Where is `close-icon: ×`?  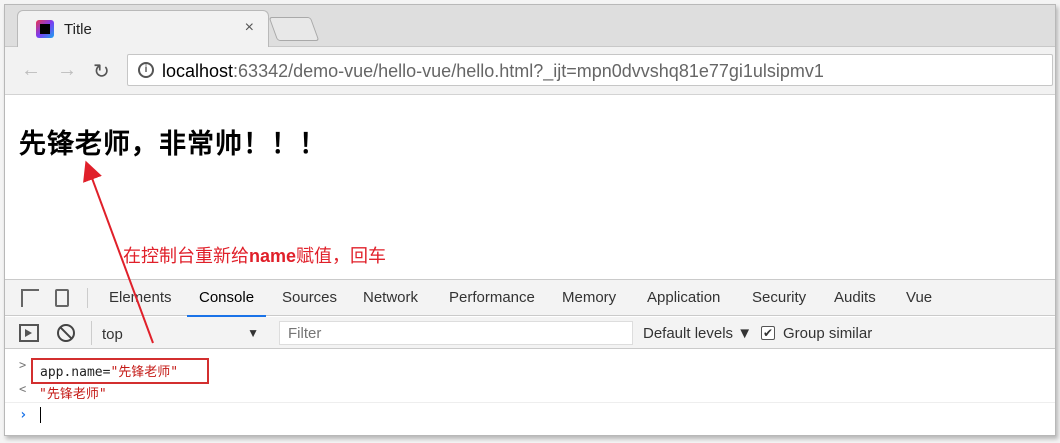
close-icon: × is located at coordinates (249, 28).